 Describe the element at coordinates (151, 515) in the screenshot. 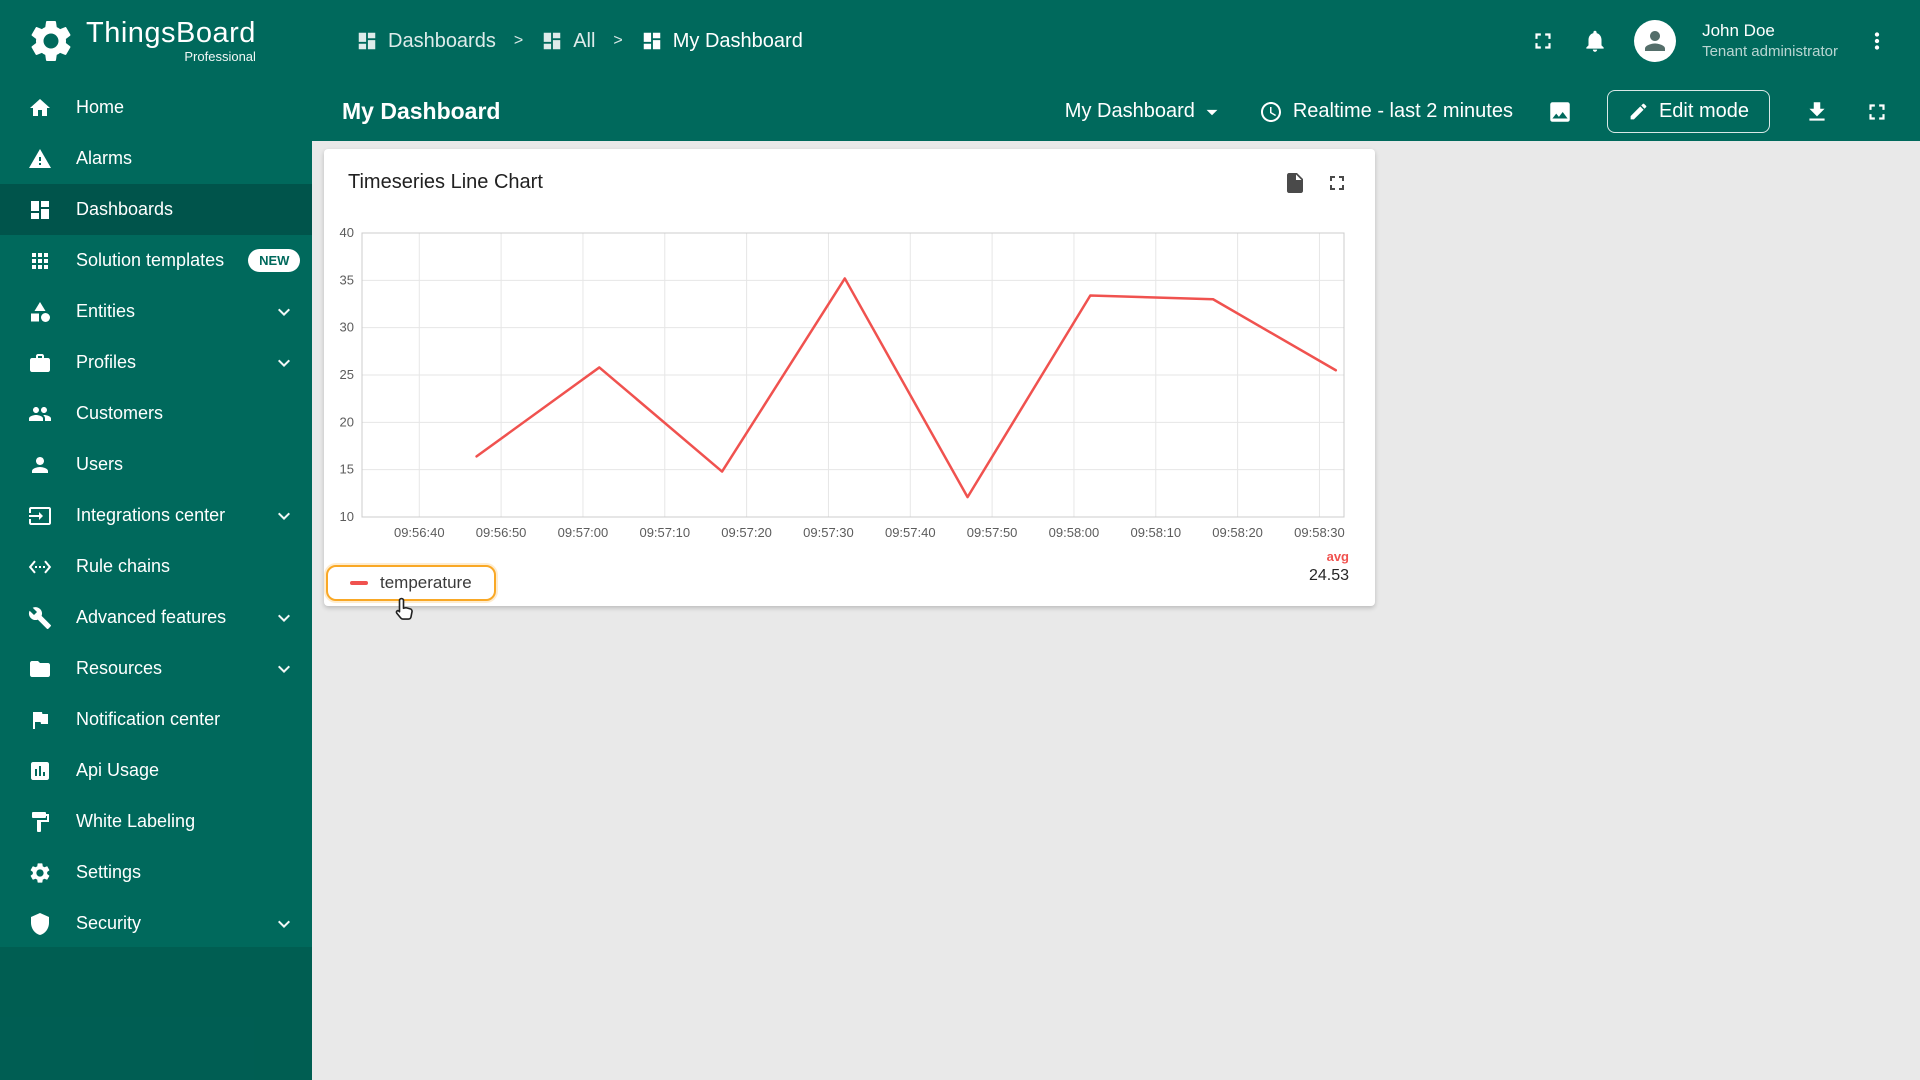

I see `sidebar-item-label: Integrations center` at that location.